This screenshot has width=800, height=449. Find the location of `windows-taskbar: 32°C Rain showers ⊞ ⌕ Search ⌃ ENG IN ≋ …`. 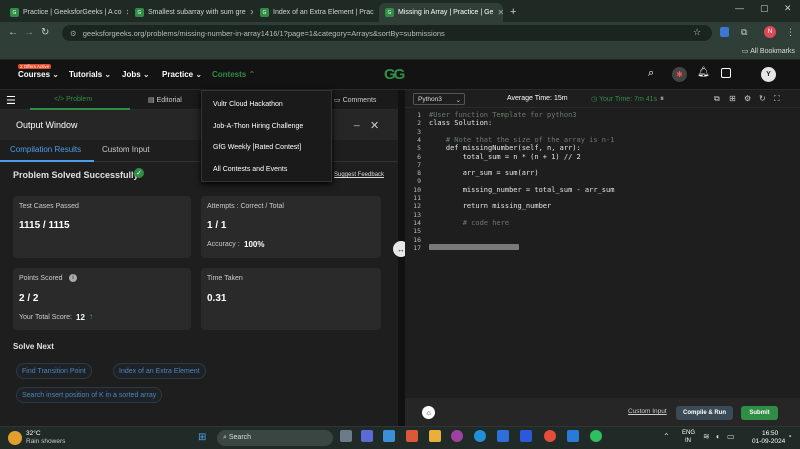

windows-taskbar: 32°C Rain showers ⊞ ⌕ Search ⌃ ENG IN ≋ … is located at coordinates (400, 437).